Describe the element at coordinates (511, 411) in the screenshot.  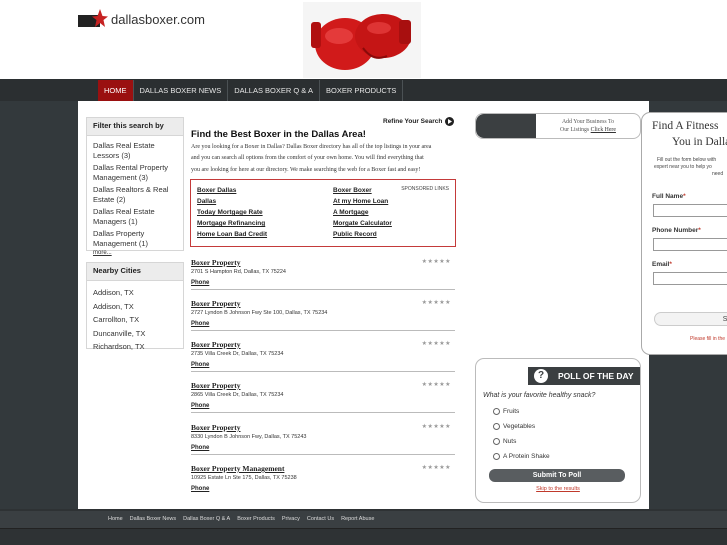
I see `poll-option-label: Fruits` at that location.